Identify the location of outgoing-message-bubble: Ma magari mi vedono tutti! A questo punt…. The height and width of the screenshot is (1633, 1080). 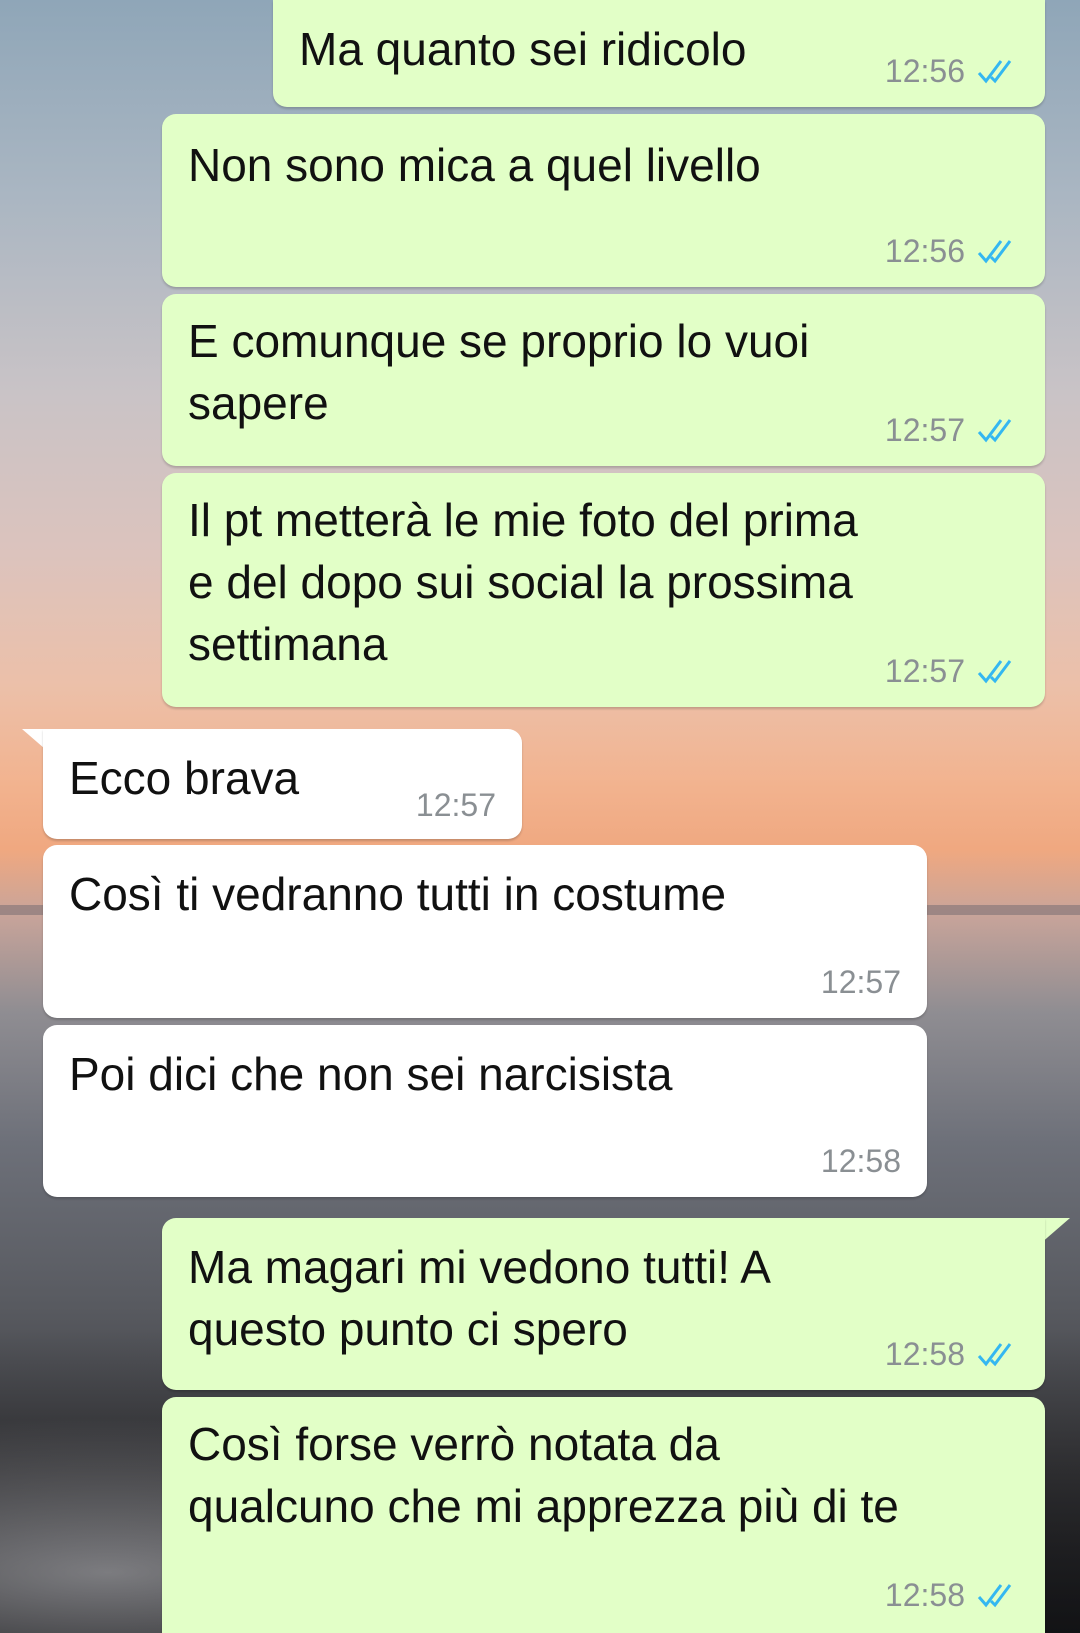
(603, 1304).